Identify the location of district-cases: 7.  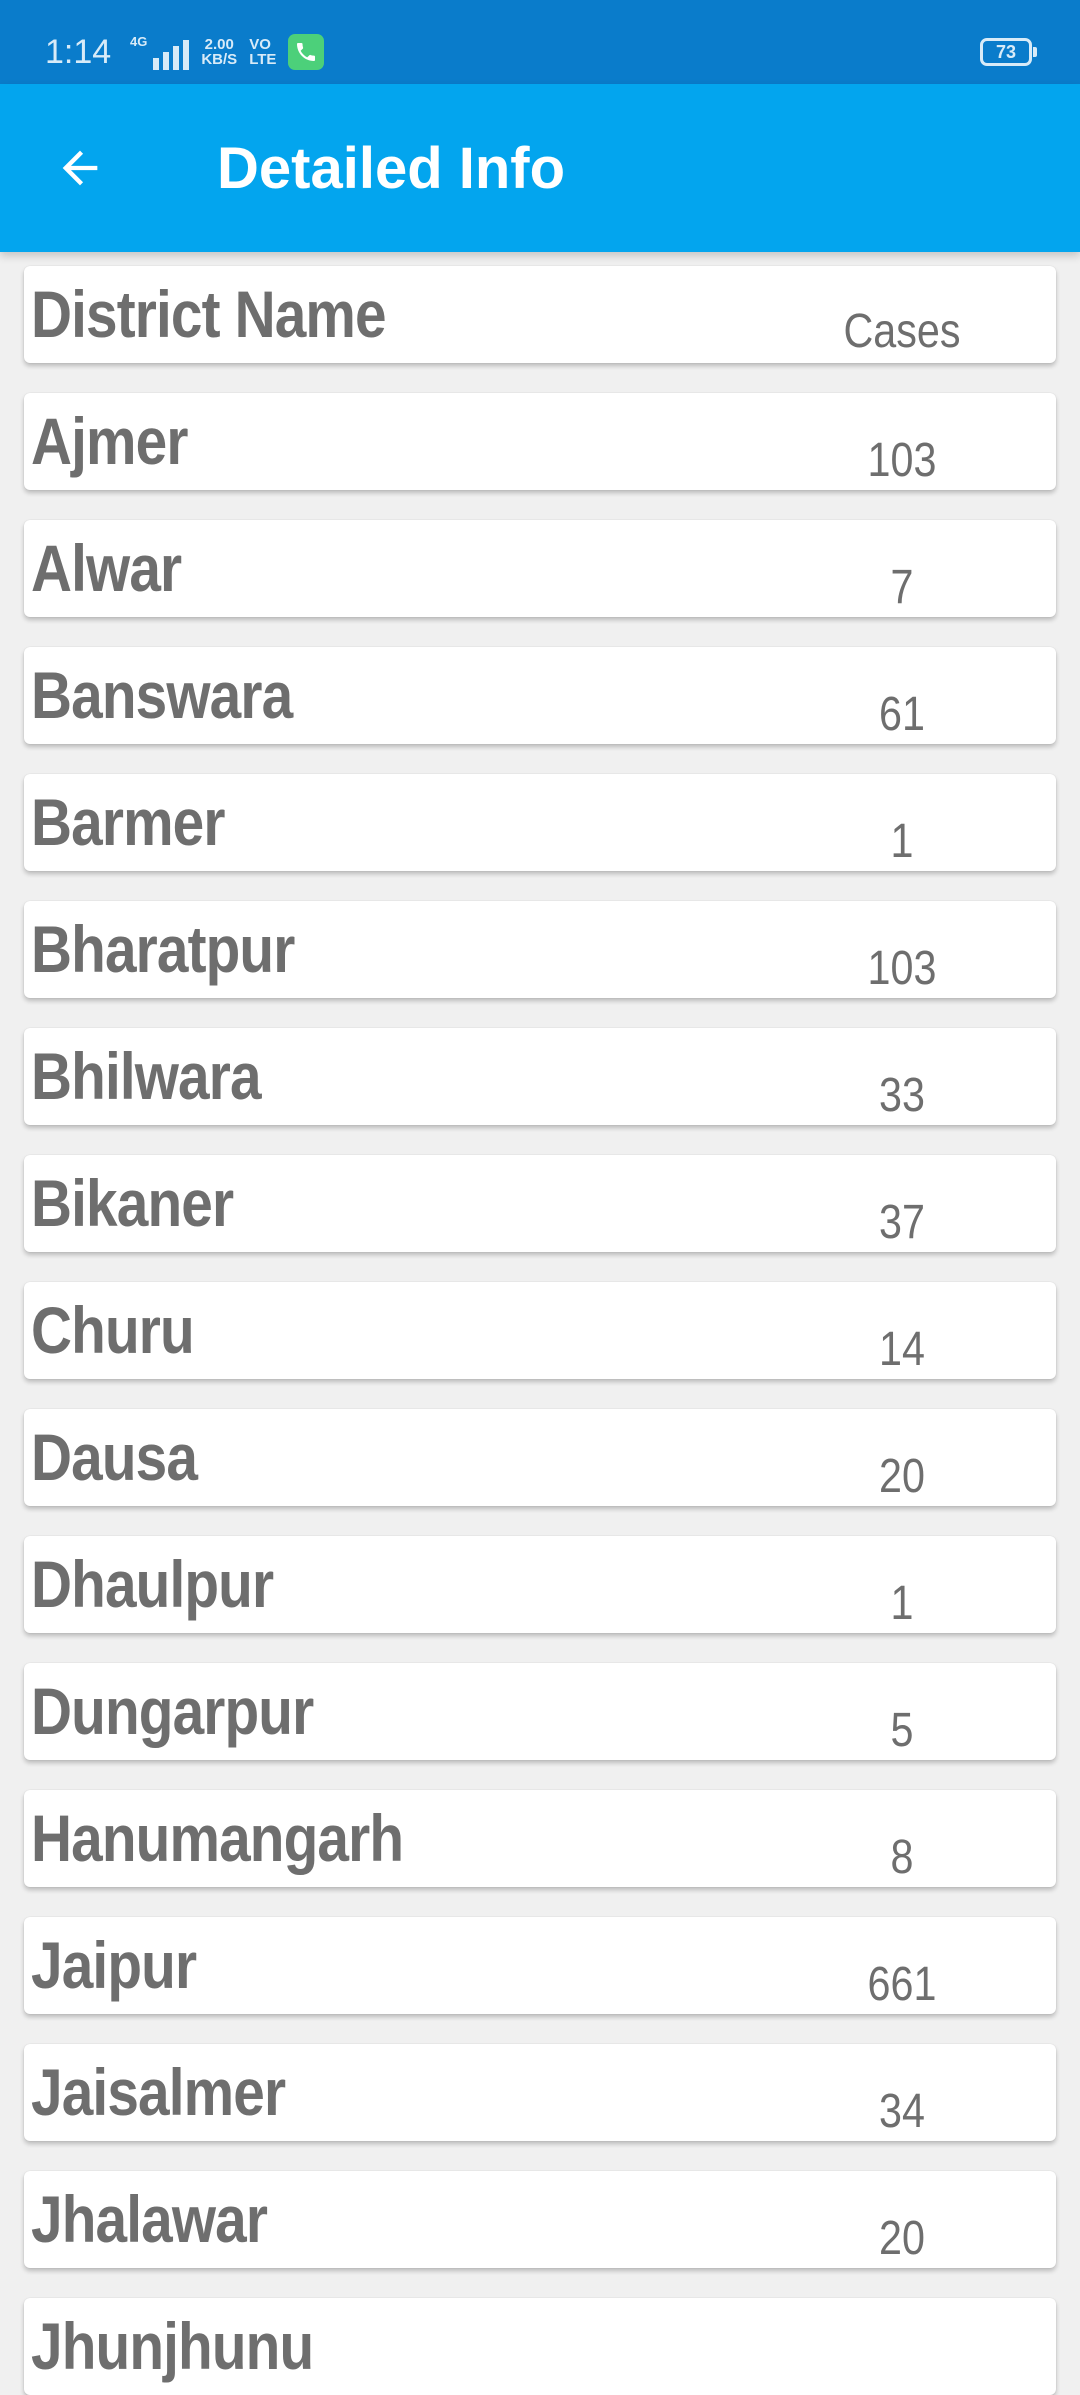
(902, 587).